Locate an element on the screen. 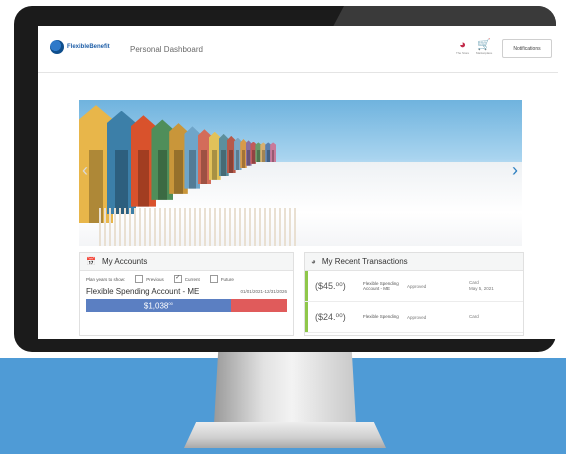  brand-logo: FlexibleBenefit is located at coordinates (80, 47).